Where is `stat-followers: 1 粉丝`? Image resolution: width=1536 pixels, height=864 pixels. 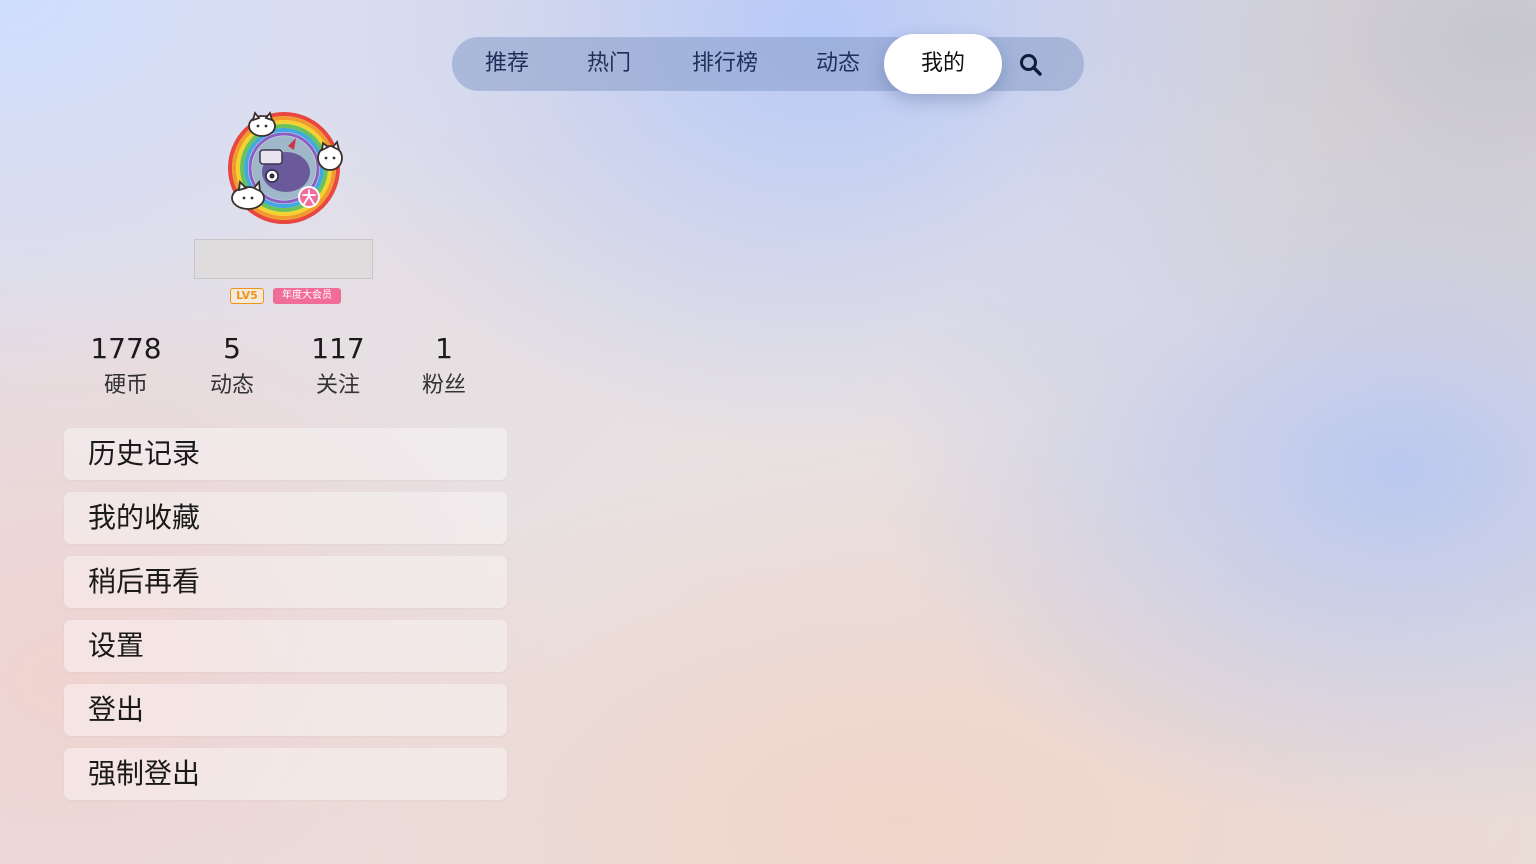
stat-followers: 1 粉丝 is located at coordinates (444, 367).